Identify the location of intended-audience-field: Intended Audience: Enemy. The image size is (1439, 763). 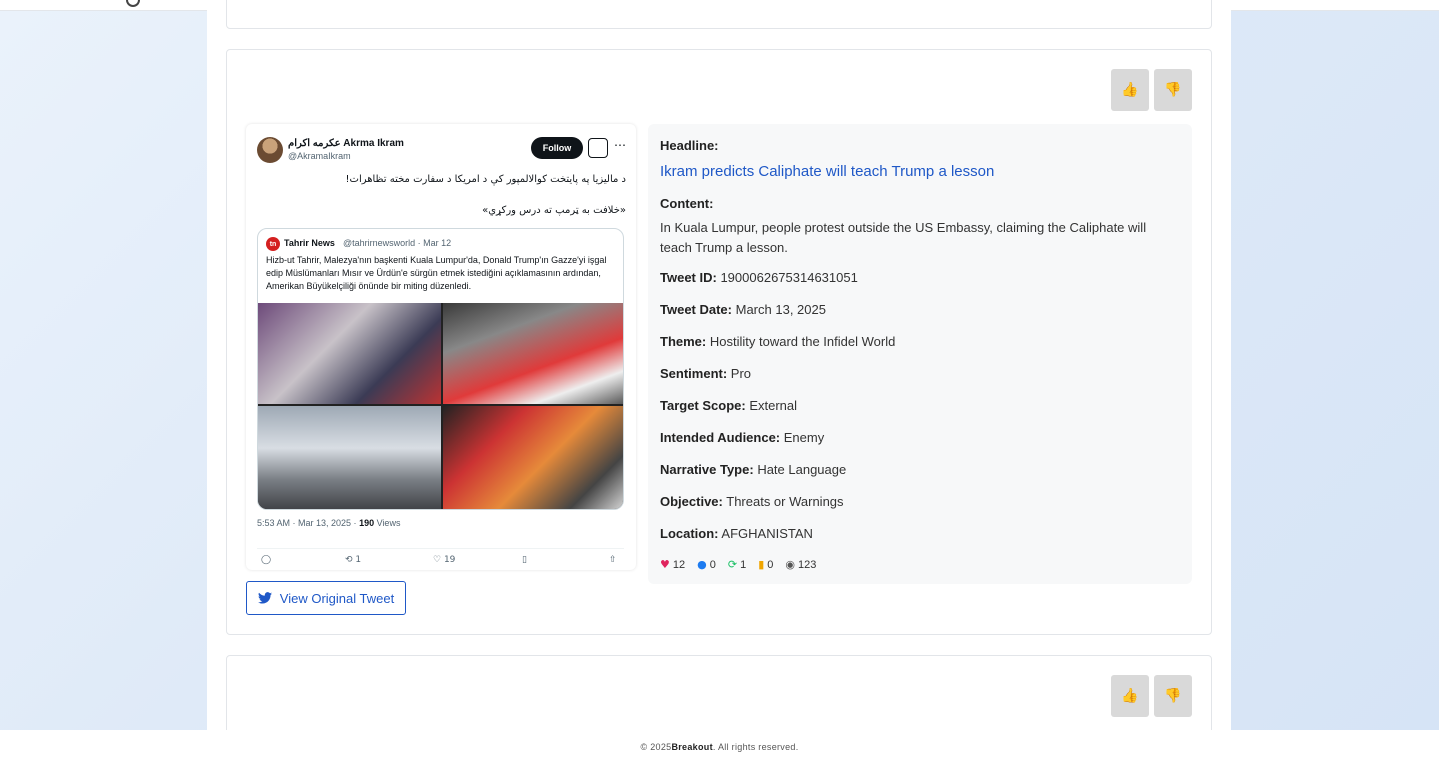
(742, 437).